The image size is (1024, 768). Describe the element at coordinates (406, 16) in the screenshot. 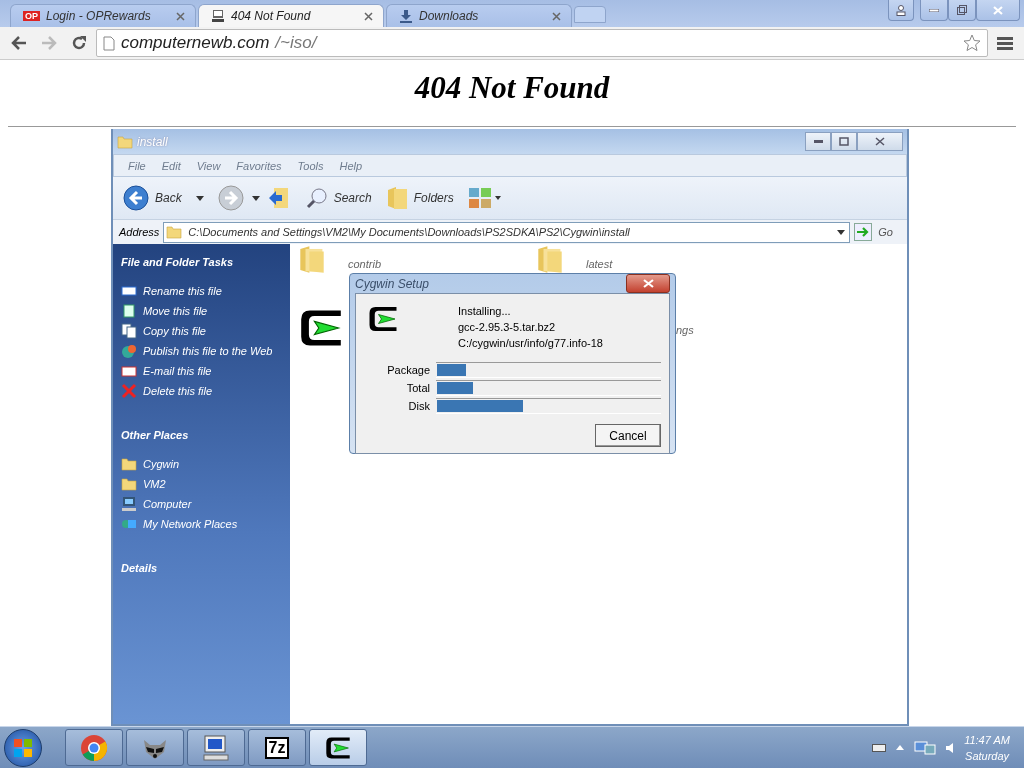

I see `download-icon` at that location.